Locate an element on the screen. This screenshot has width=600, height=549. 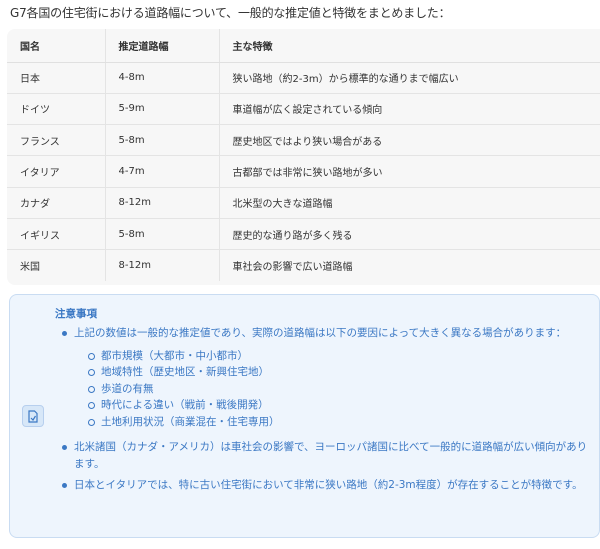
country-cell: 米国 is located at coordinates (30, 268).